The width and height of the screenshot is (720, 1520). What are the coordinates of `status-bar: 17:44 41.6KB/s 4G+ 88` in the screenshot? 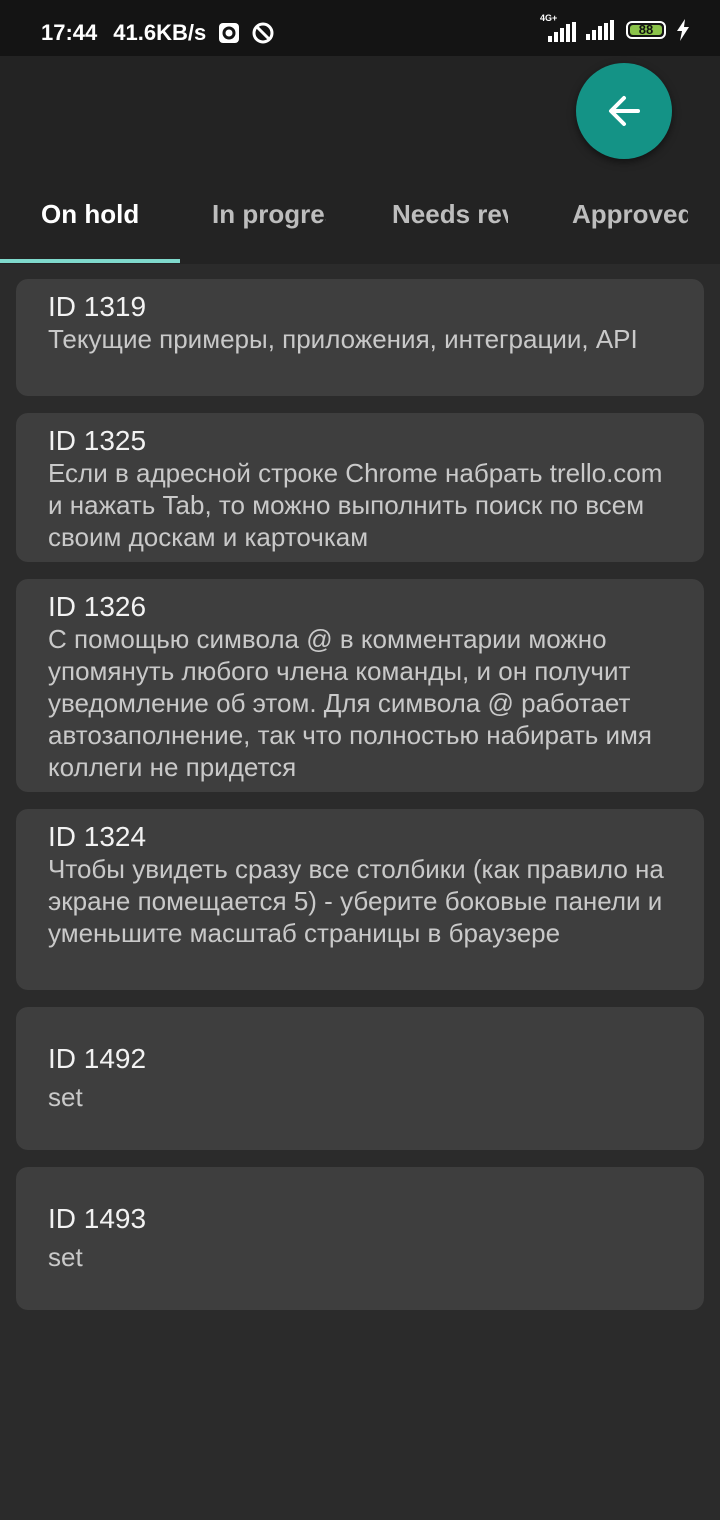 It's located at (360, 28).